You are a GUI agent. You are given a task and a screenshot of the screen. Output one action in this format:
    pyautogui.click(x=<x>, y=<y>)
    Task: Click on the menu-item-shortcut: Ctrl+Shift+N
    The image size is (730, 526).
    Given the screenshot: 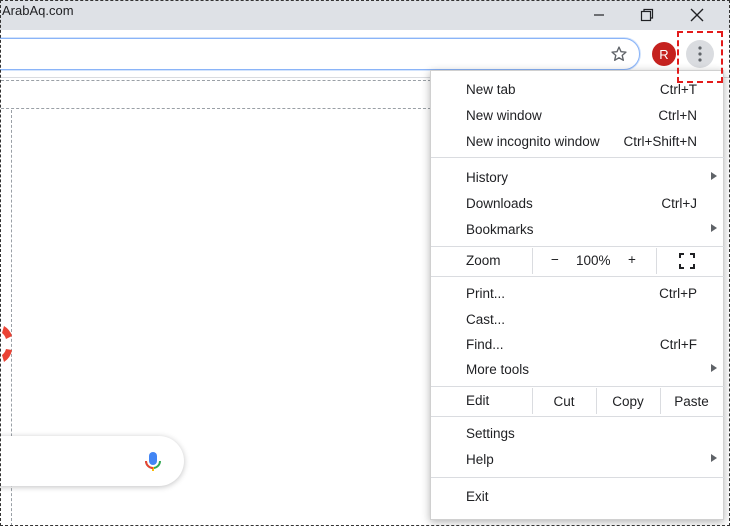 What is the action you would take?
    pyautogui.click(x=660, y=141)
    